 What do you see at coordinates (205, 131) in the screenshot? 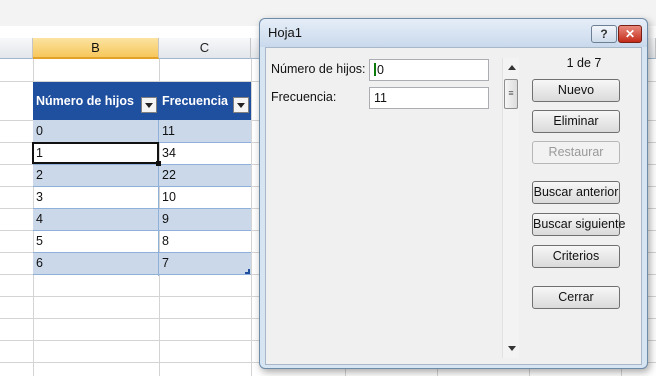
I see `cell-frecuencia: 11` at bounding box center [205, 131].